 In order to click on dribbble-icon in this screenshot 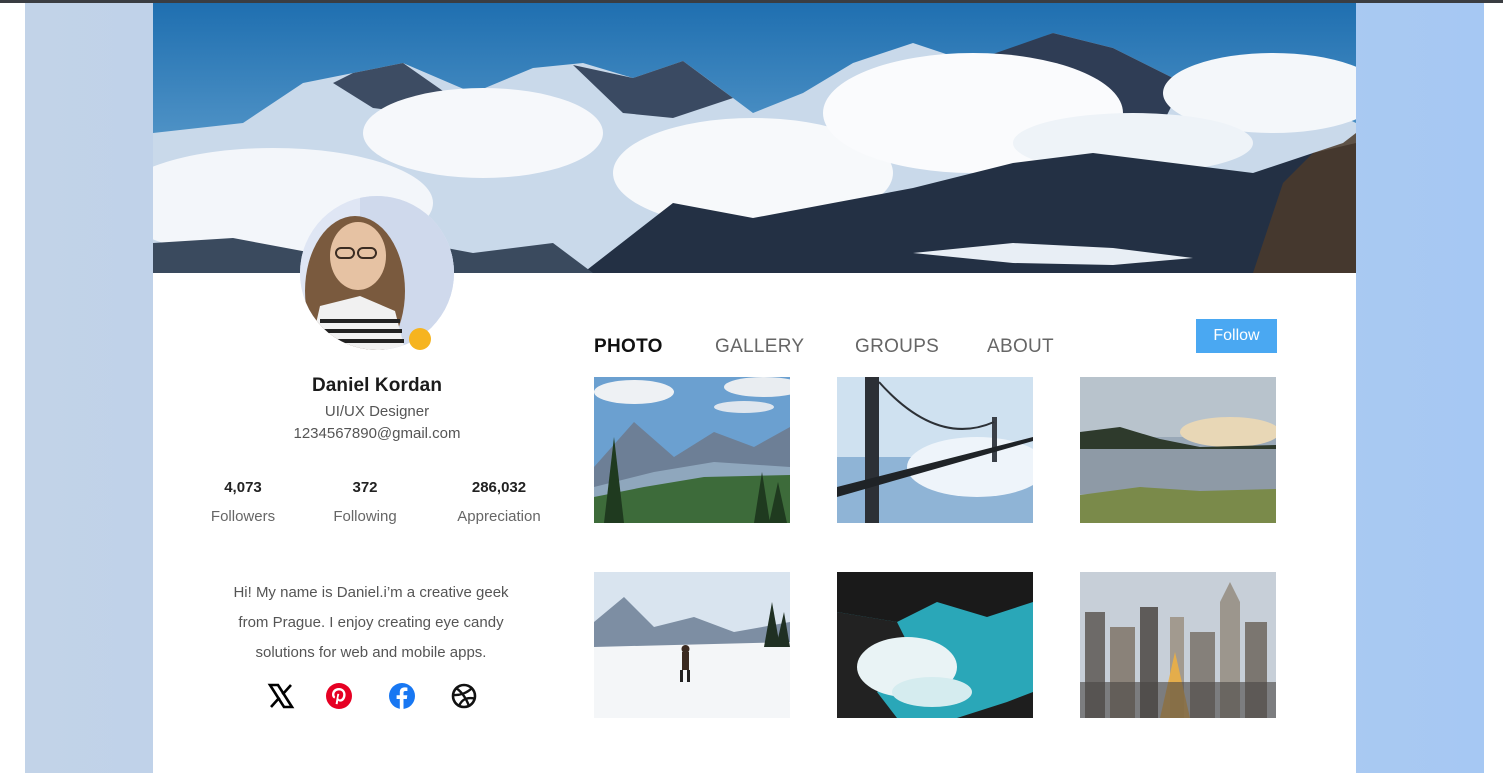, I will do `click(464, 696)`.